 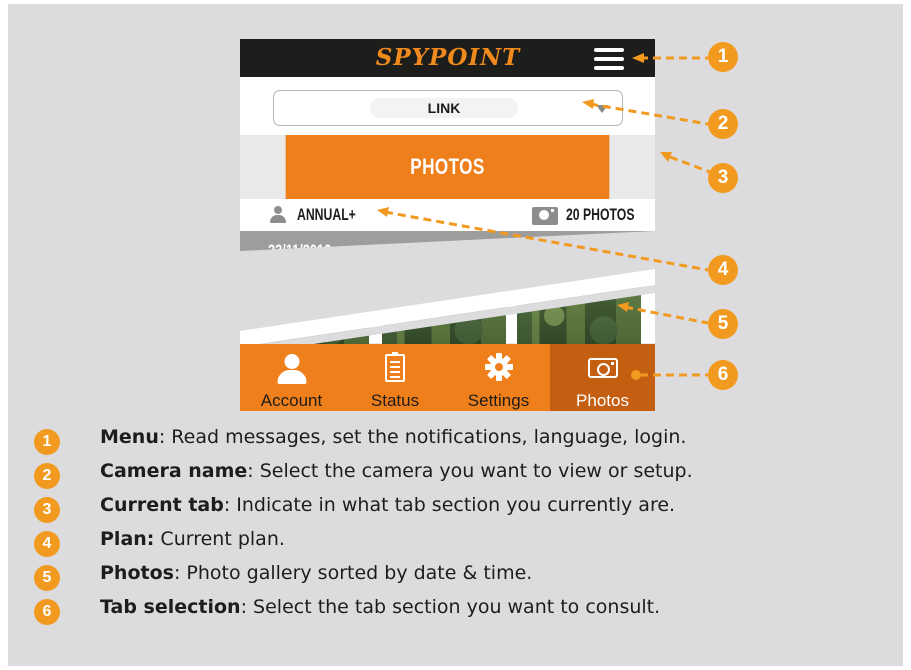 I want to click on legend-badge: 5, so click(x=47, y=578).